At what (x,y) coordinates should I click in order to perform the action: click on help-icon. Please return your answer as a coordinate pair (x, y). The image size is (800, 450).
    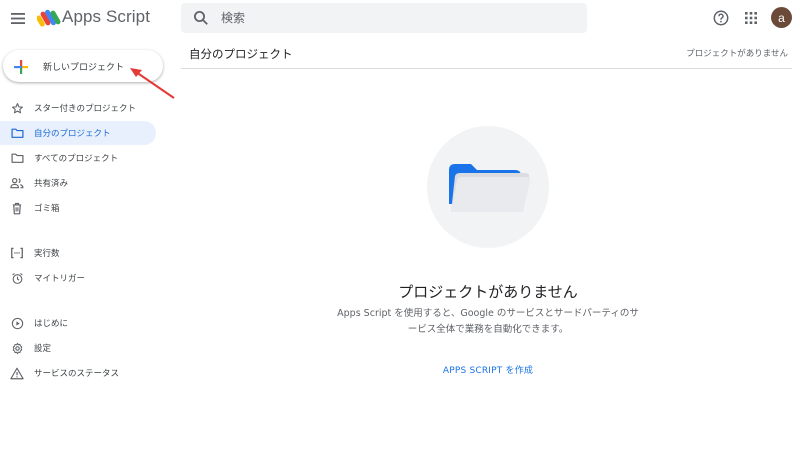
    Looking at the image, I should click on (721, 18).